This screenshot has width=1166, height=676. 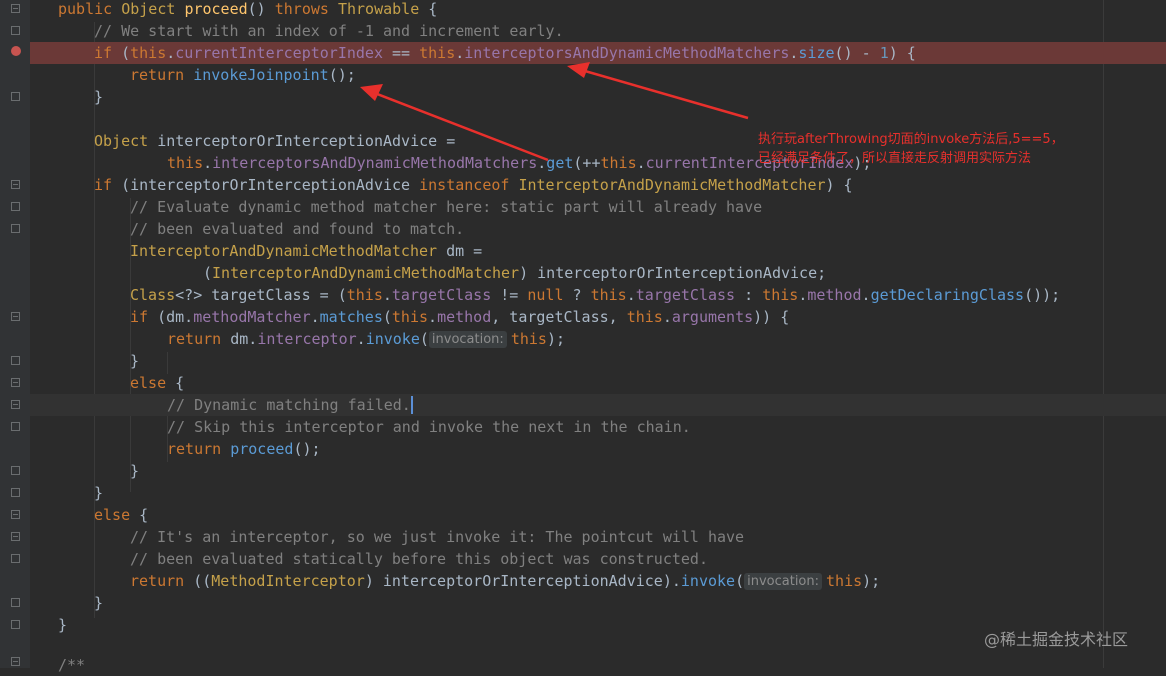 What do you see at coordinates (554, 112) in the screenshot?
I see `annotation-arrows` at bounding box center [554, 112].